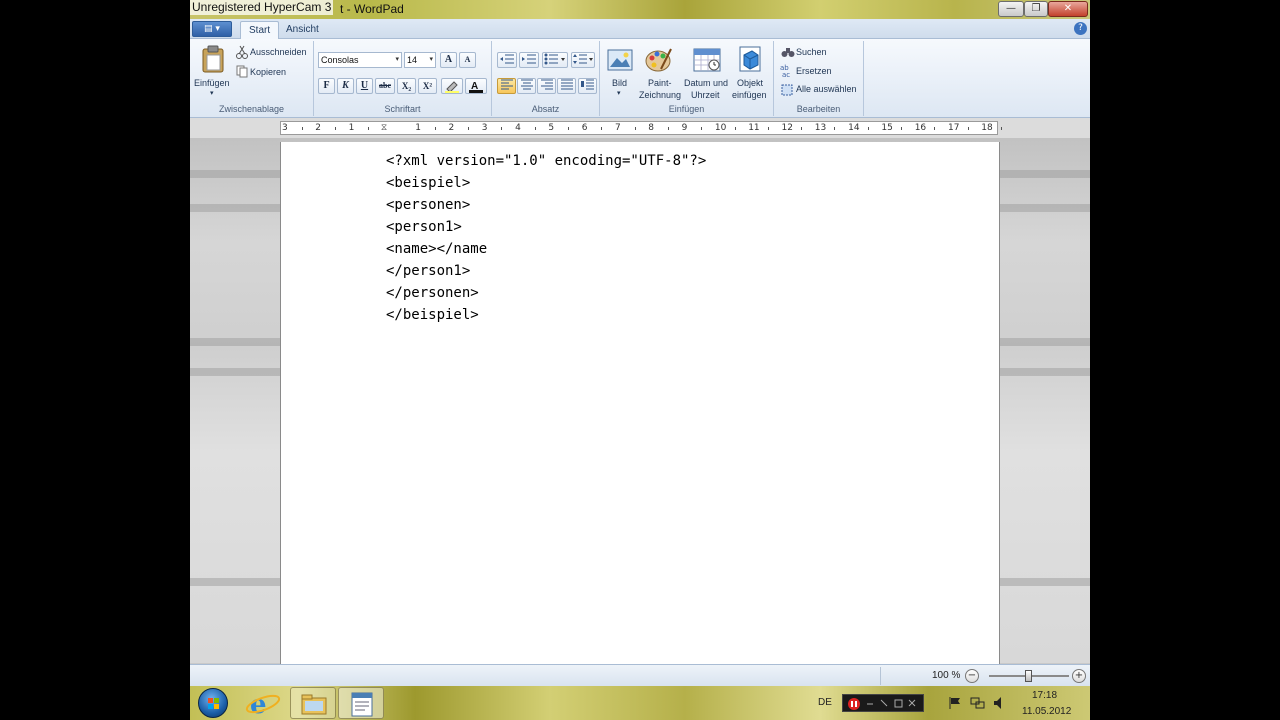 The width and height of the screenshot is (1280, 720). Describe the element at coordinates (659, 59) in the screenshot. I see `paint-icon` at that location.